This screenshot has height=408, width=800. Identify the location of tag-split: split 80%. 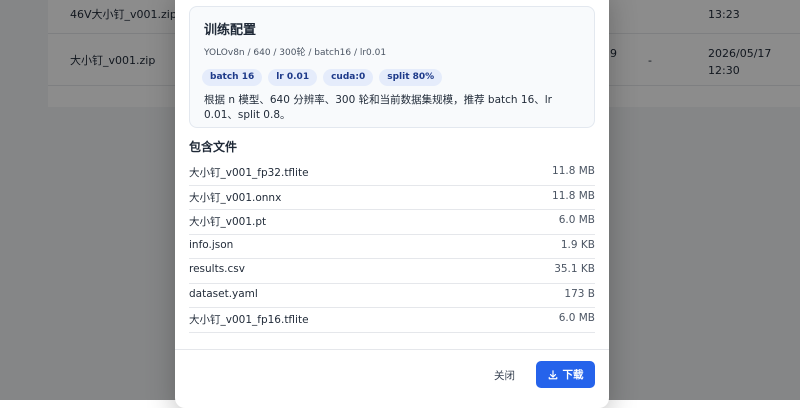
(411, 77).